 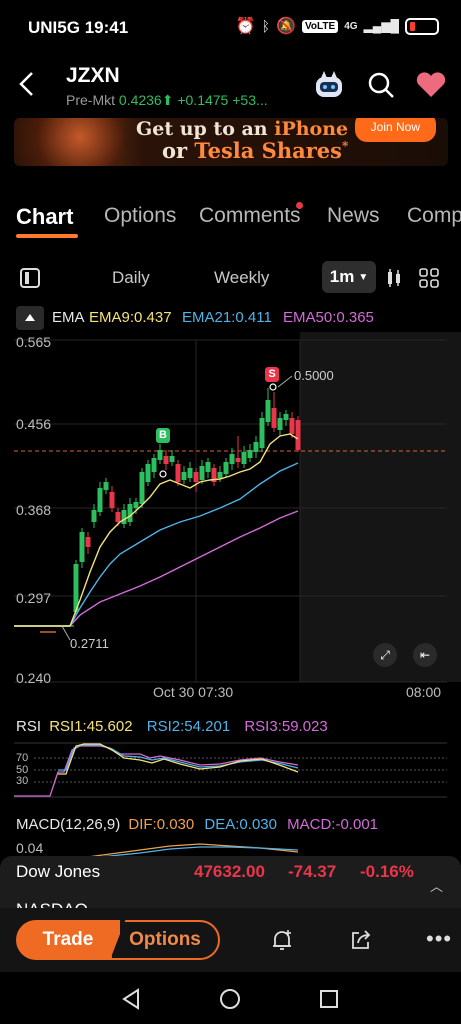 What do you see at coordinates (44, 217) in the screenshot?
I see `tab-chart: Chart` at bounding box center [44, 217].